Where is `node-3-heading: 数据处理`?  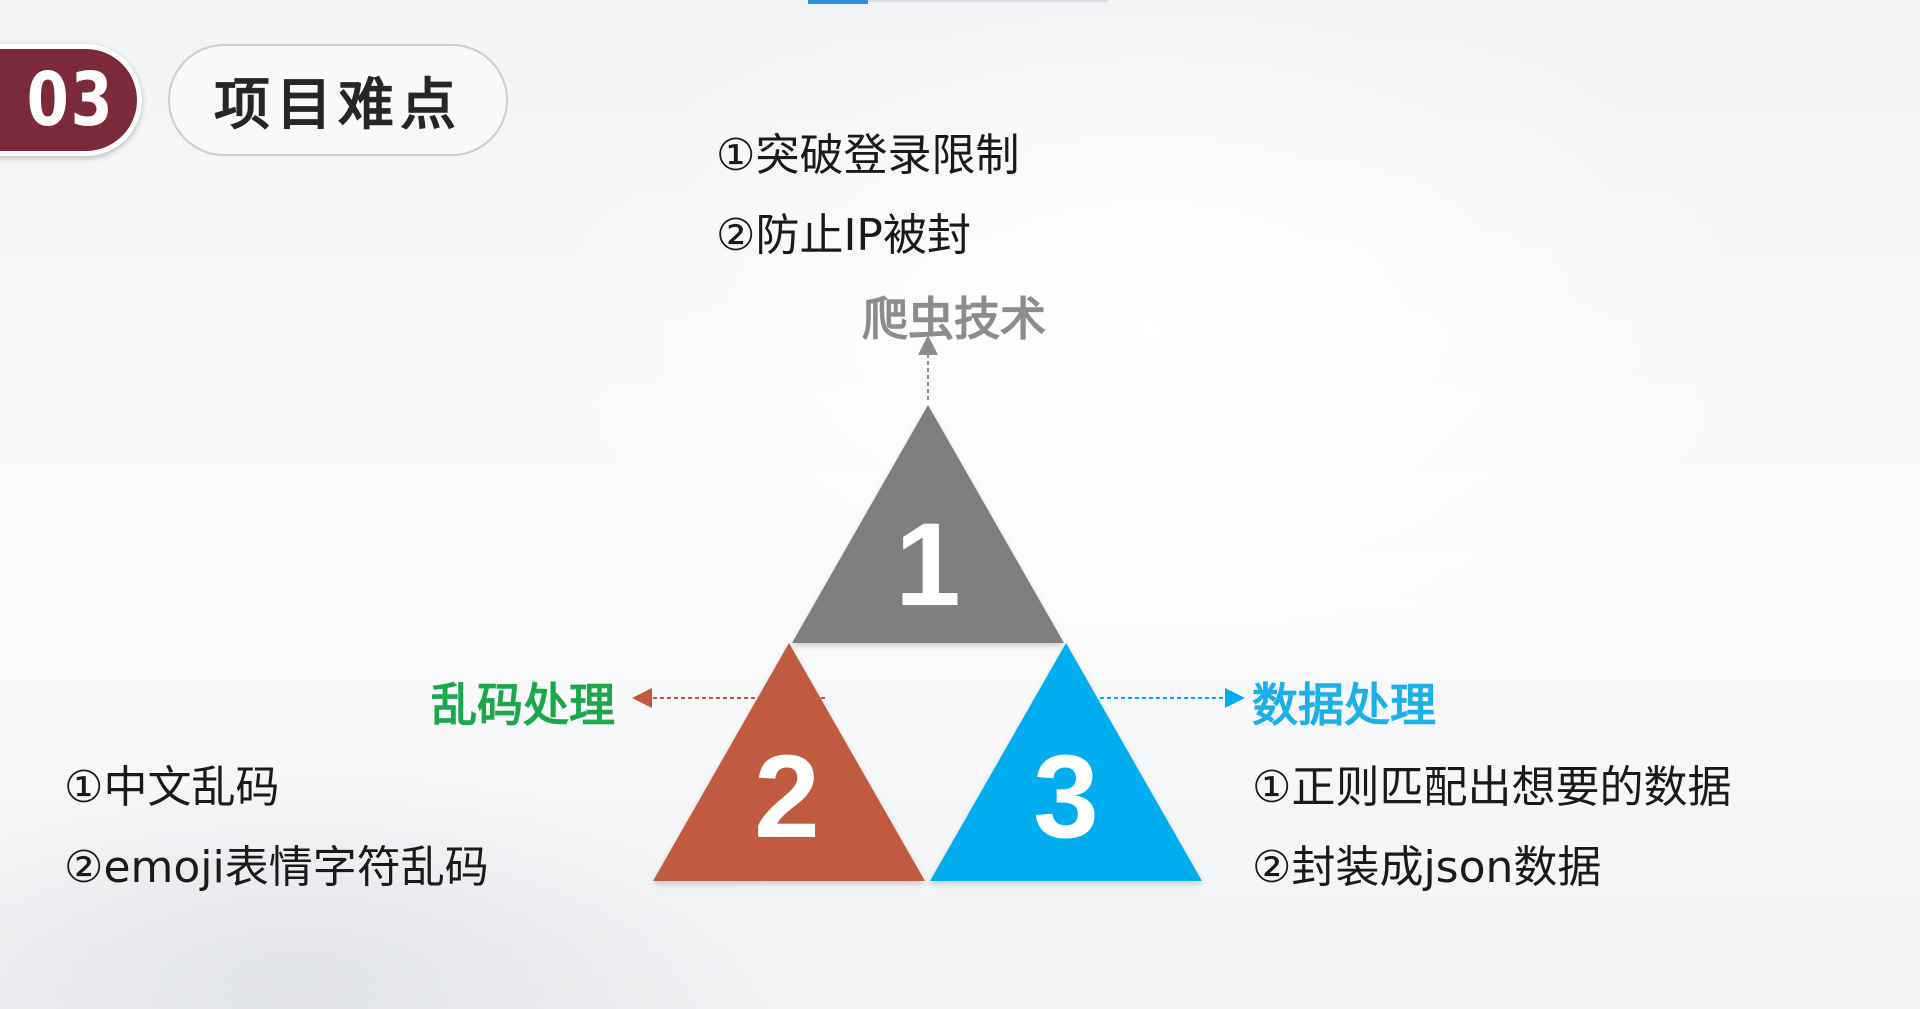 node-3-heading: 数据处理 is located at coordinates (1344, 705).